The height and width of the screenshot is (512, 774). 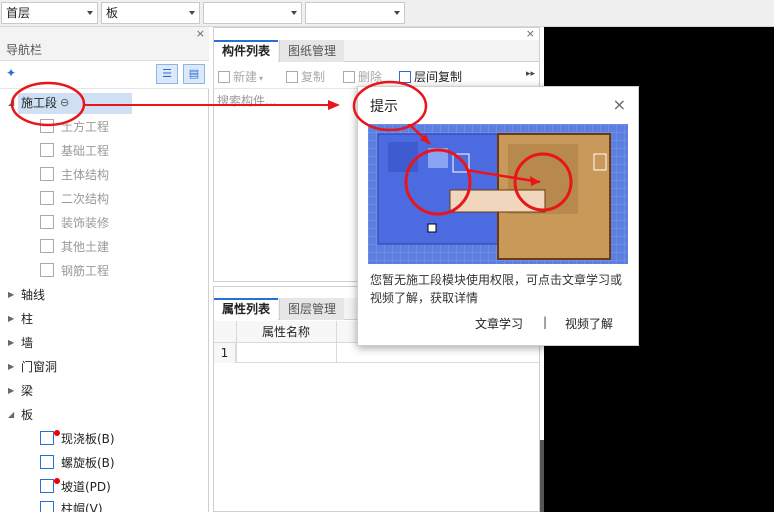 What do you see at coordinates (47, 270) in the screenshot?
I see `rebar-icon` at bounding box center [47, 270].